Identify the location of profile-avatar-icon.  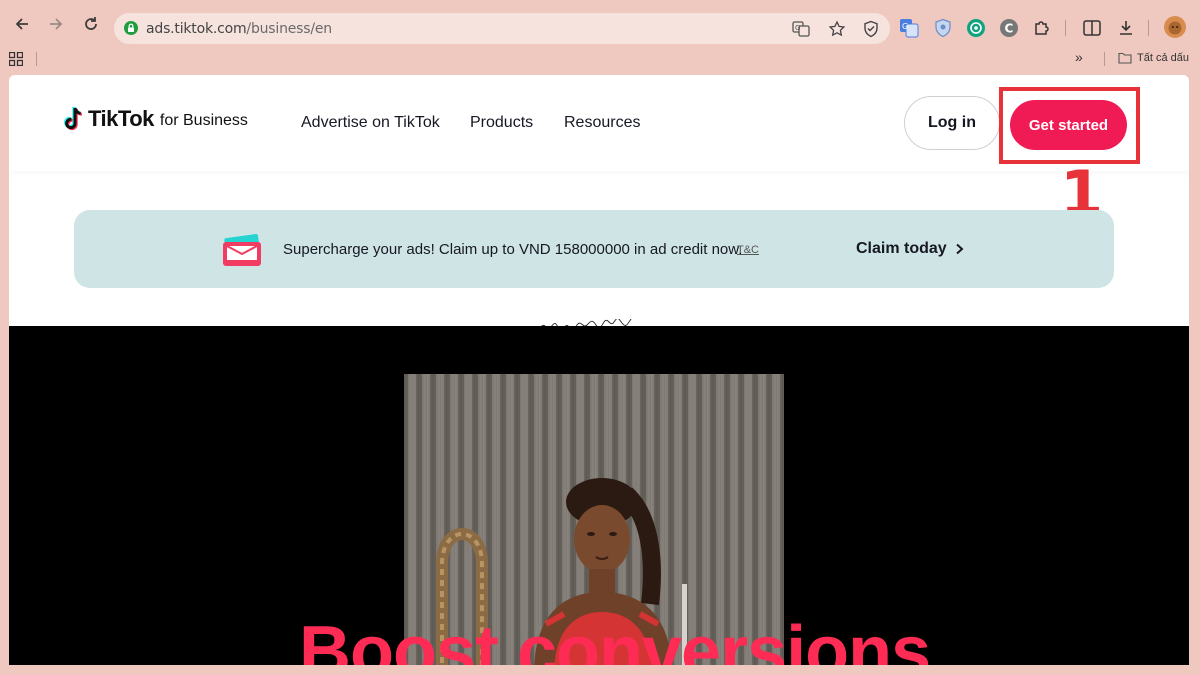
(1175, 27).